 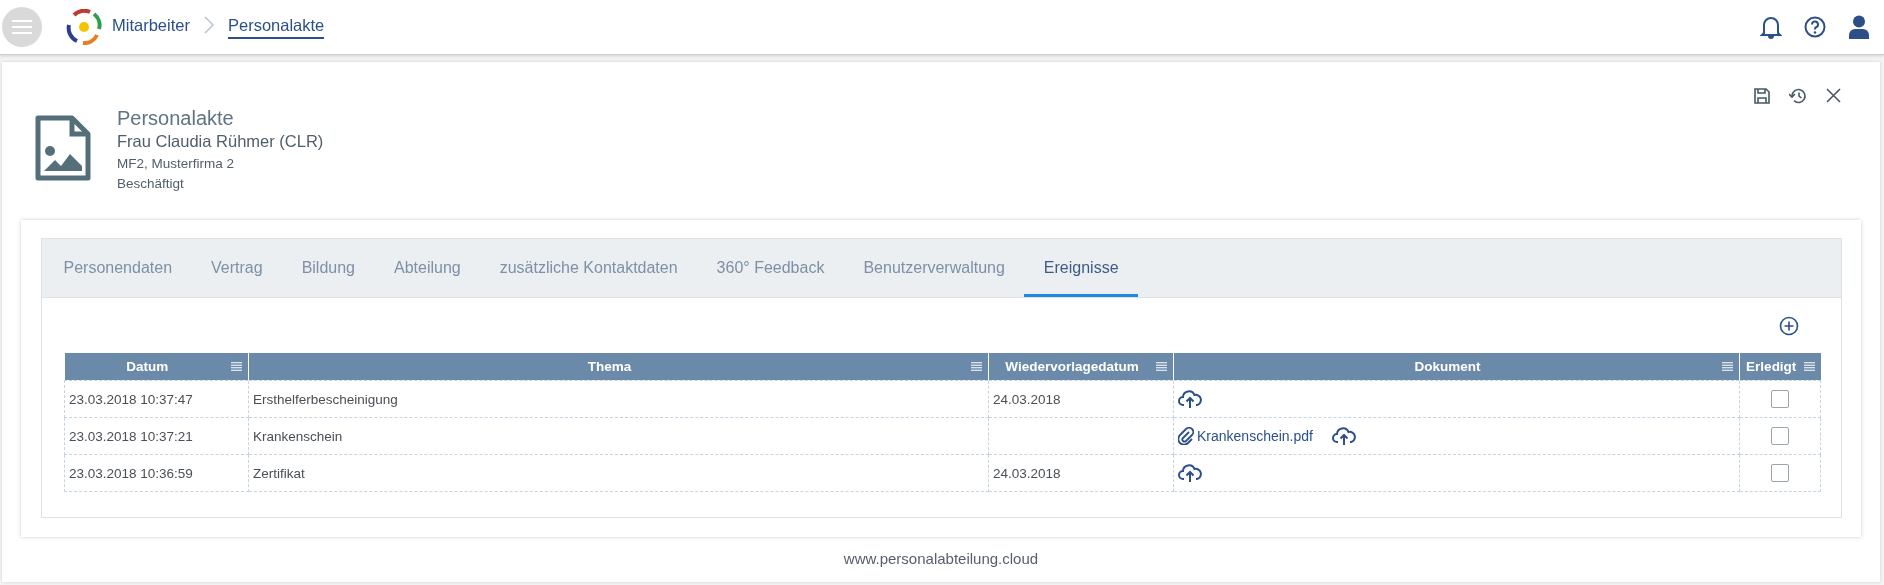 What do you see at coordinates (1789, 325) in the screenshot?
I see `add-icon` at bounding box center [1789, 325].